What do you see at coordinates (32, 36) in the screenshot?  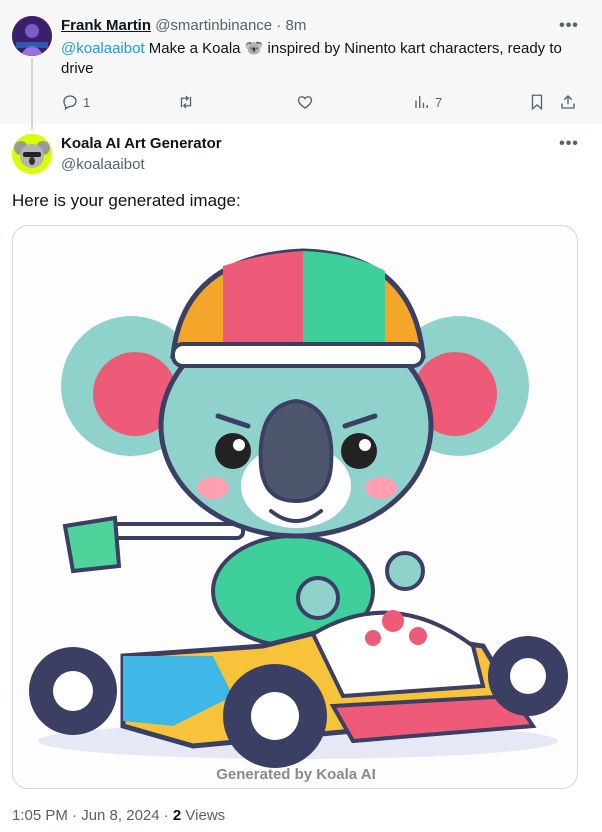 I see `frank-martin-avatar` at bounding box center [32, 36].